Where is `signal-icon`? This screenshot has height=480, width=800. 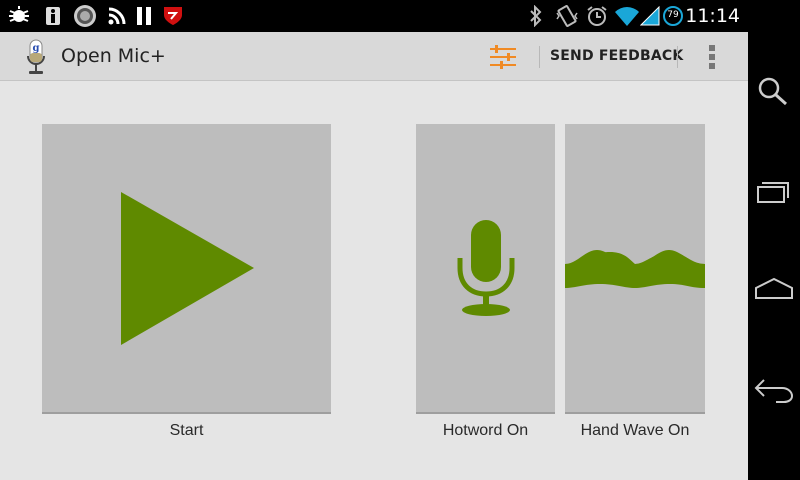 signal-icon is located at coordinates (650, 16).